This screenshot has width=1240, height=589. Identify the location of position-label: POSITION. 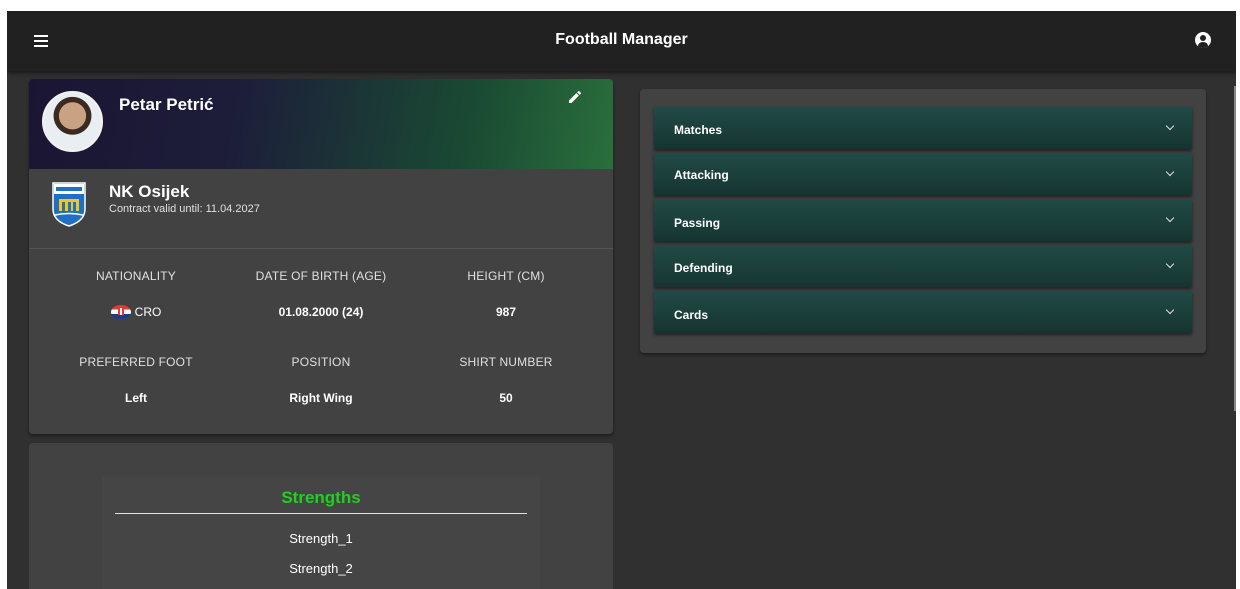
(321, 362).